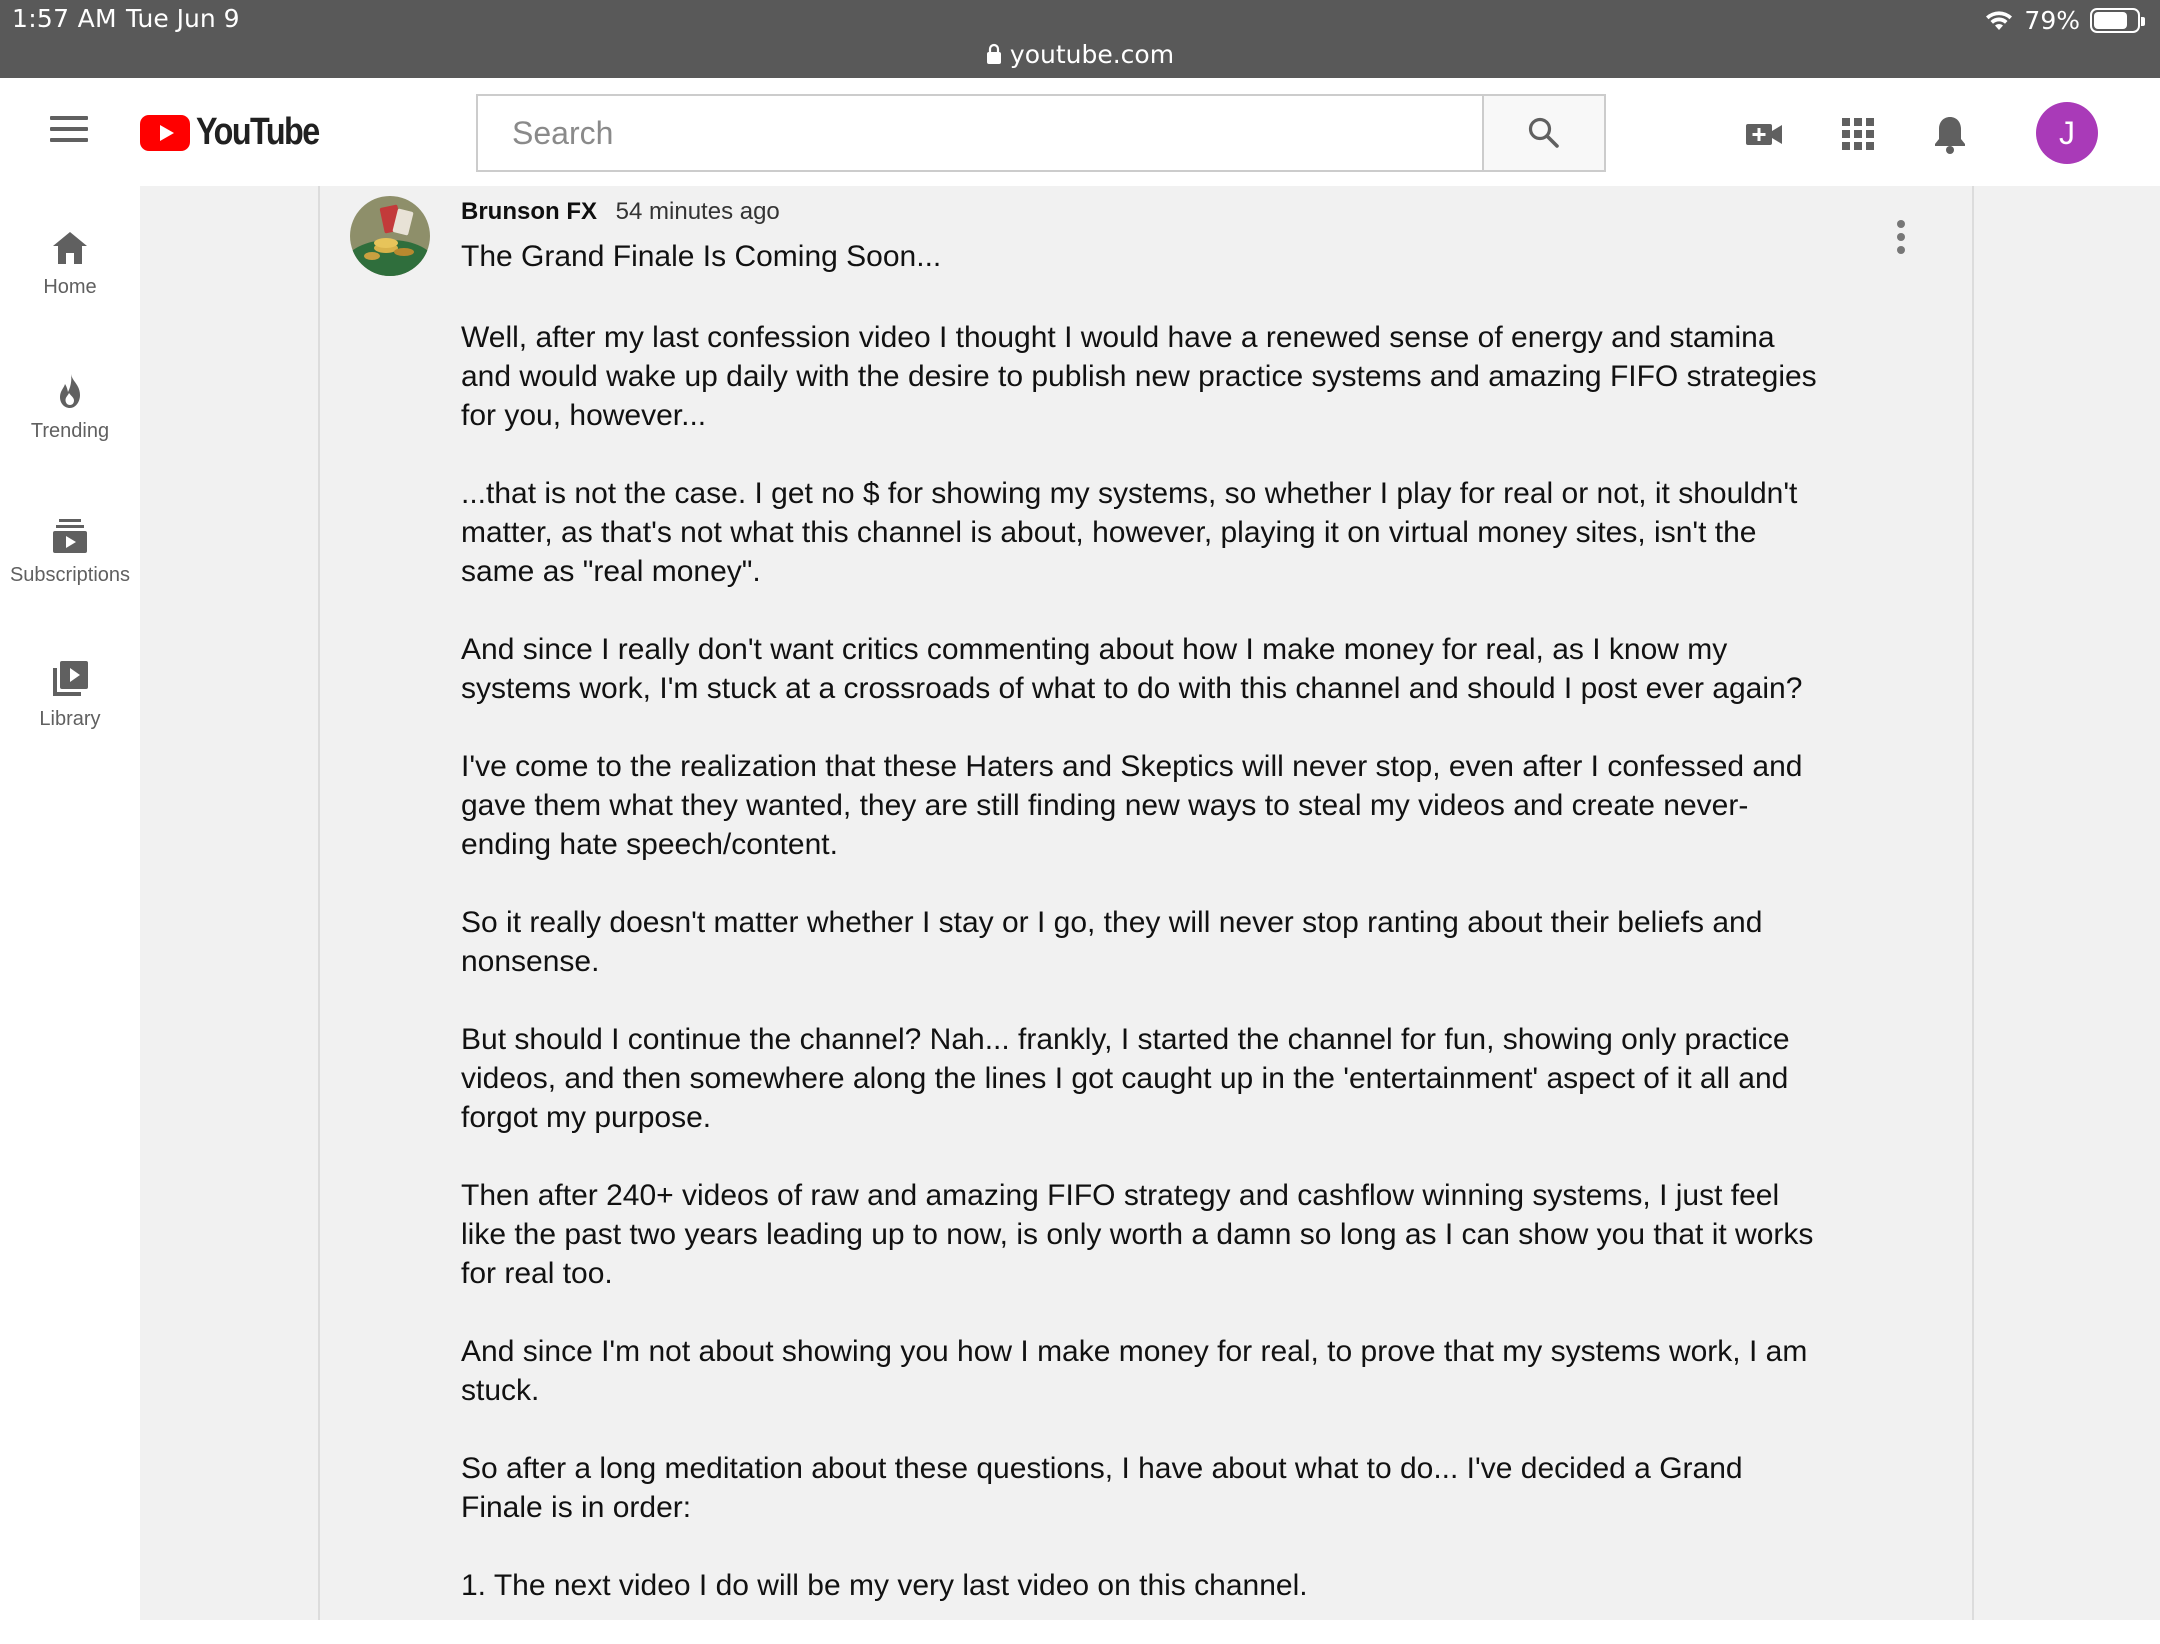 This screenshot has height=1644, width=2160. Describe the element at coordinates (1858, 134) in the screenshot. I see `apps-grid-icon` at that location.